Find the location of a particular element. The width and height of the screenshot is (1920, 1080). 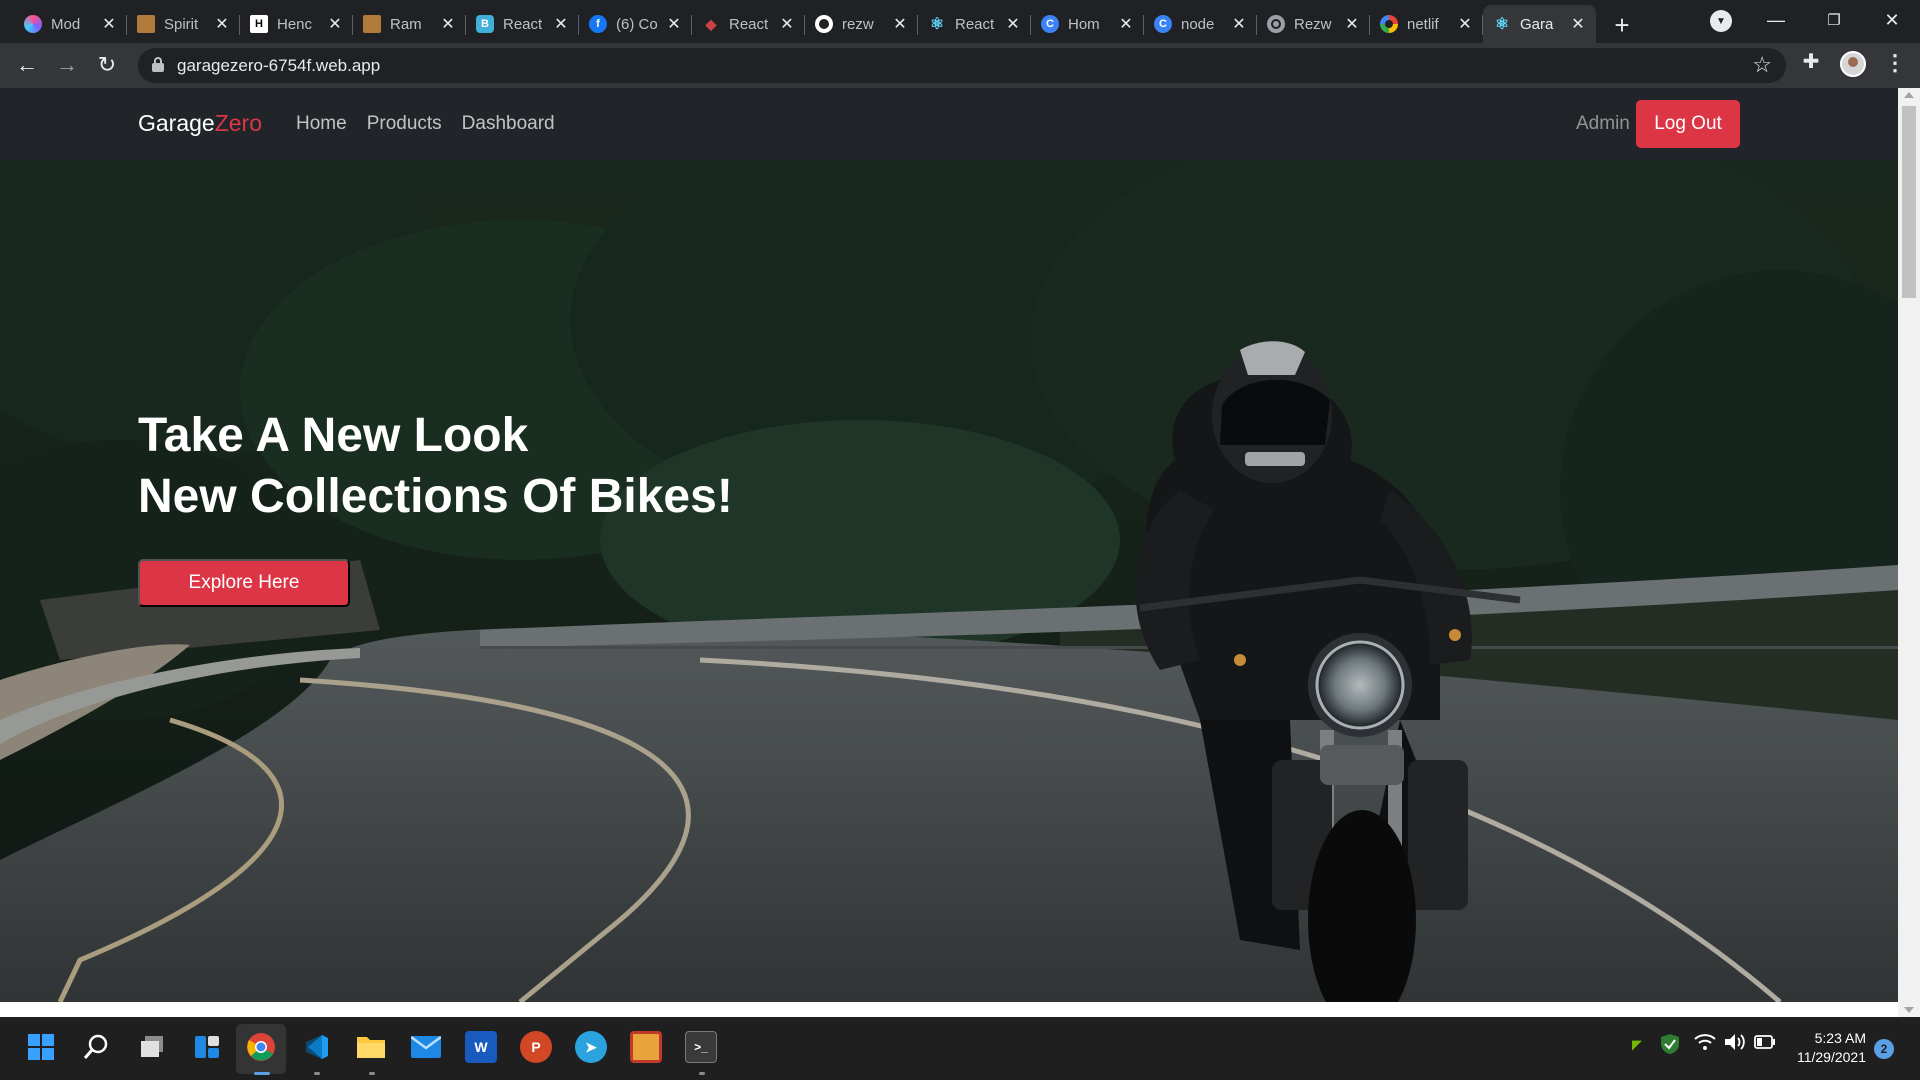

word-icon: W is located at coordinates (481, 1047).